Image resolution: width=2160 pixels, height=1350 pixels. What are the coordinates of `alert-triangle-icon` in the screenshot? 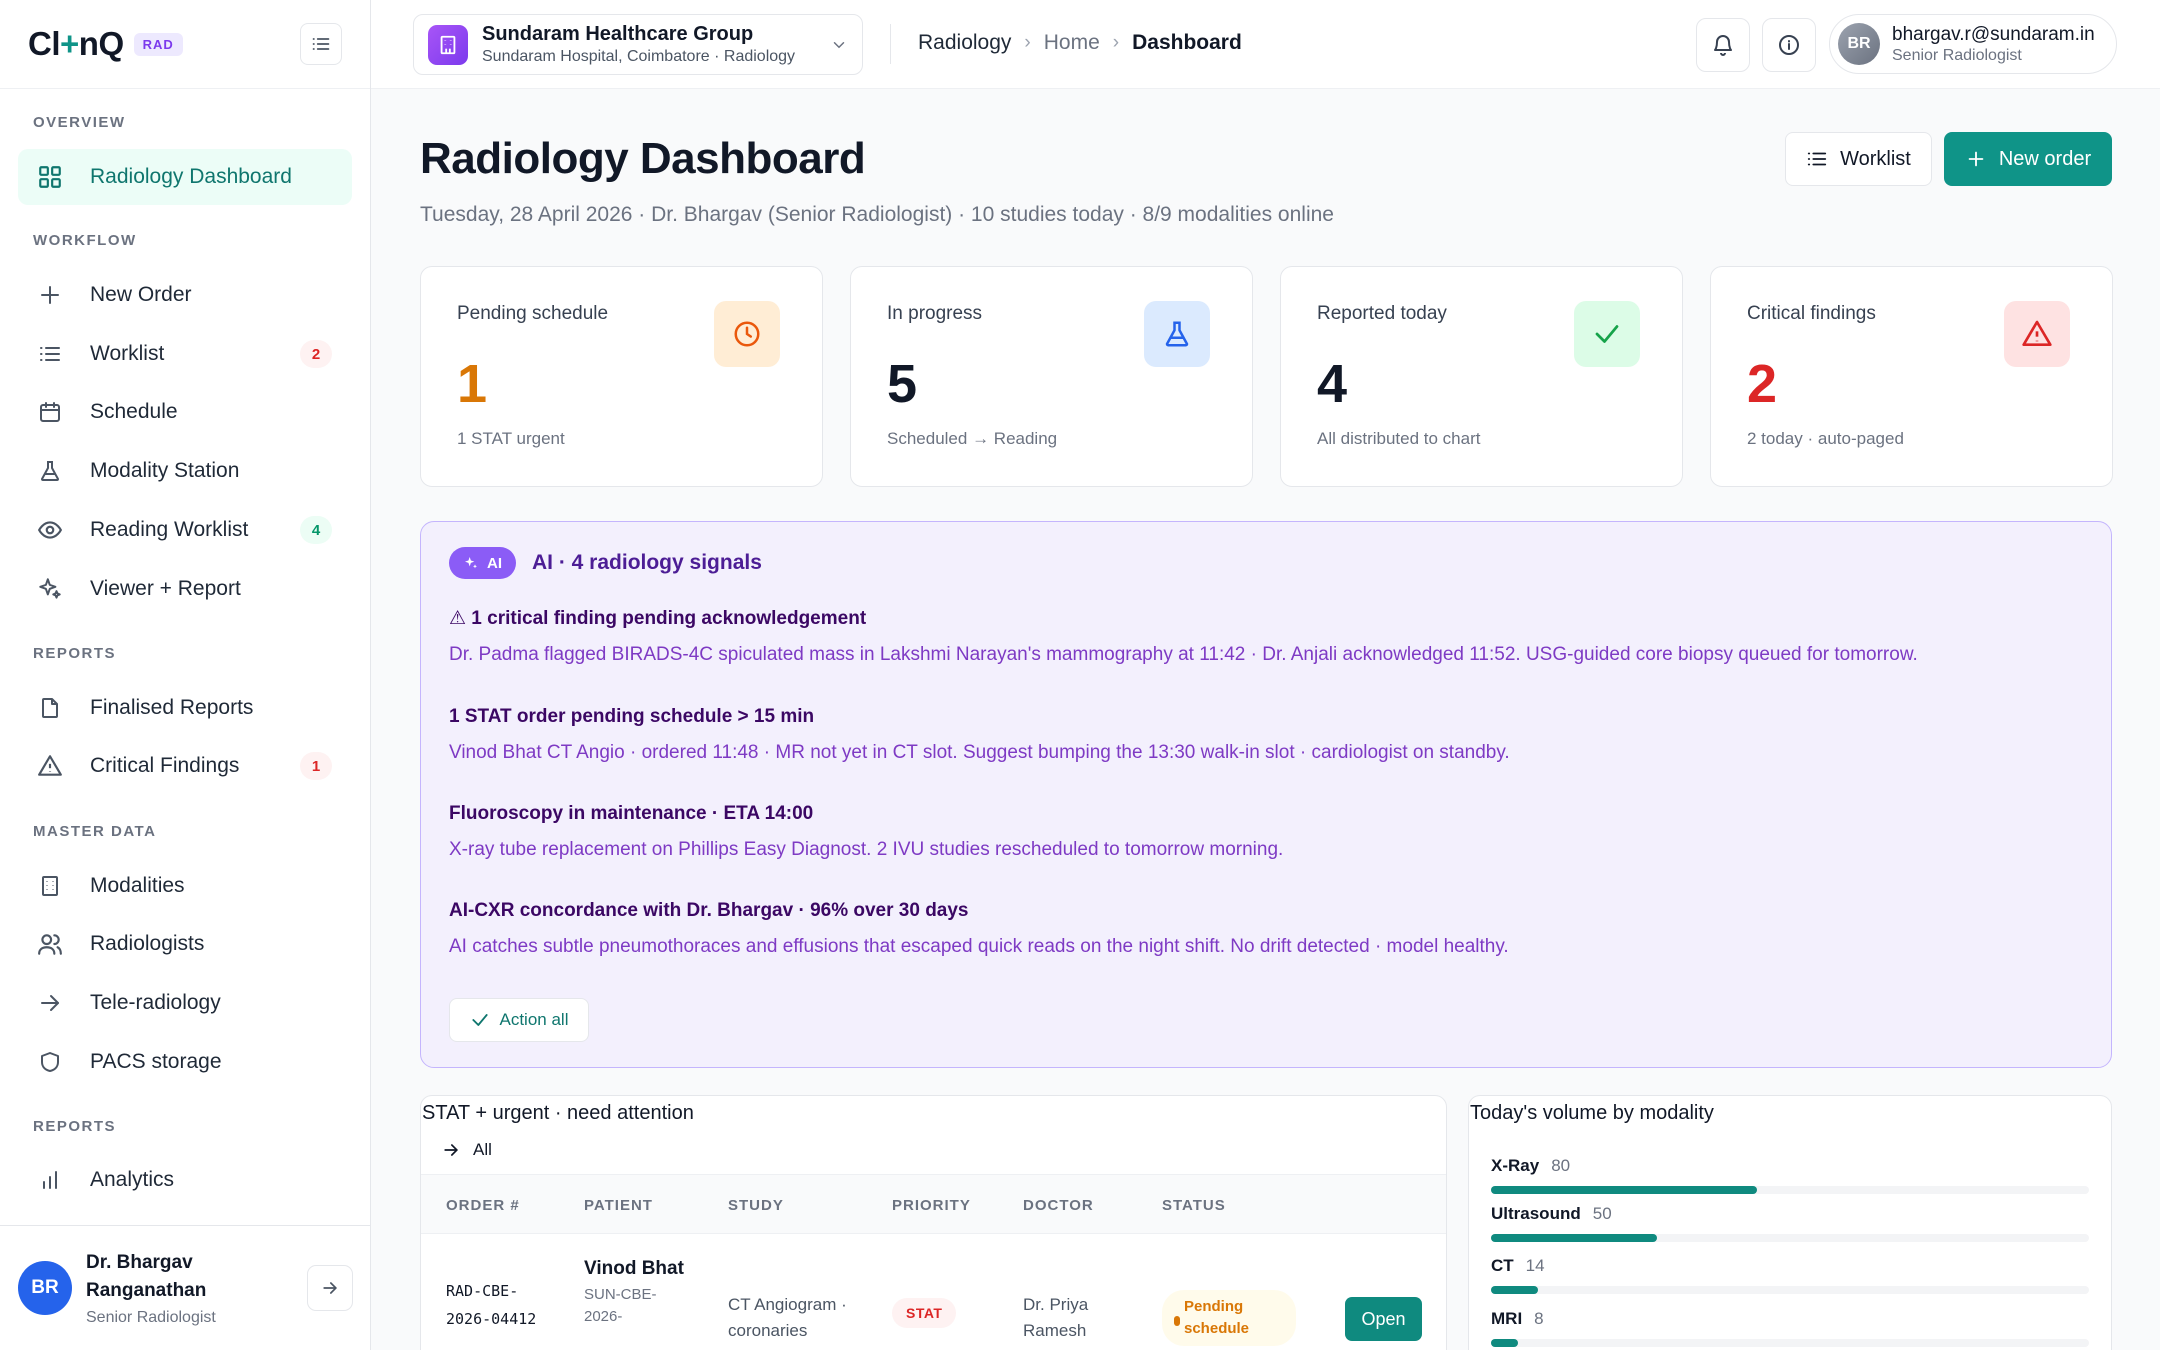 It's located at (2037, 334).